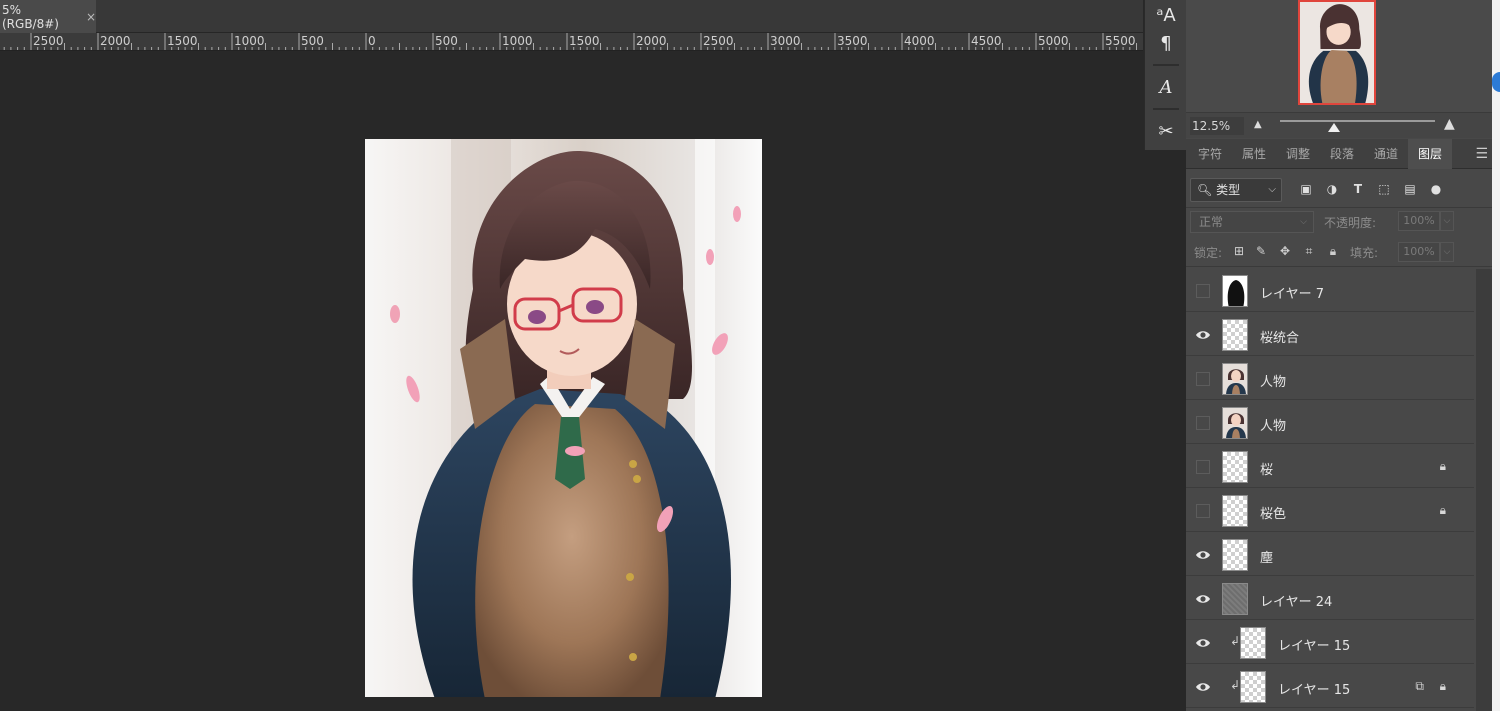  What do you see at coordinates (1252, 222) in the screenshot?
I see `blend-mode-select: 正常 ⌵` at bounding box center [1252, 222].